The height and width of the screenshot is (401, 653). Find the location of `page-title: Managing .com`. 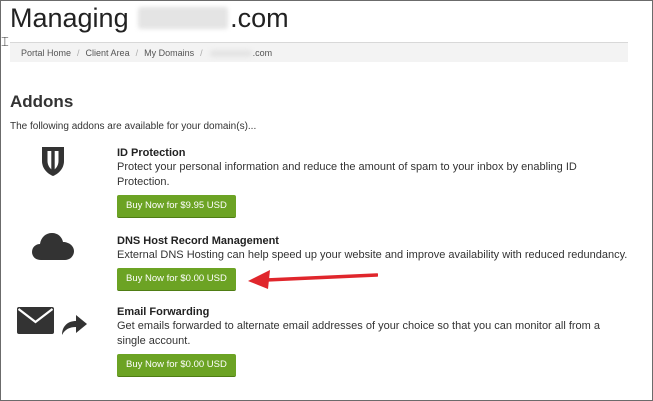

page-title: Managing .com is located at coordinates (149, 18).